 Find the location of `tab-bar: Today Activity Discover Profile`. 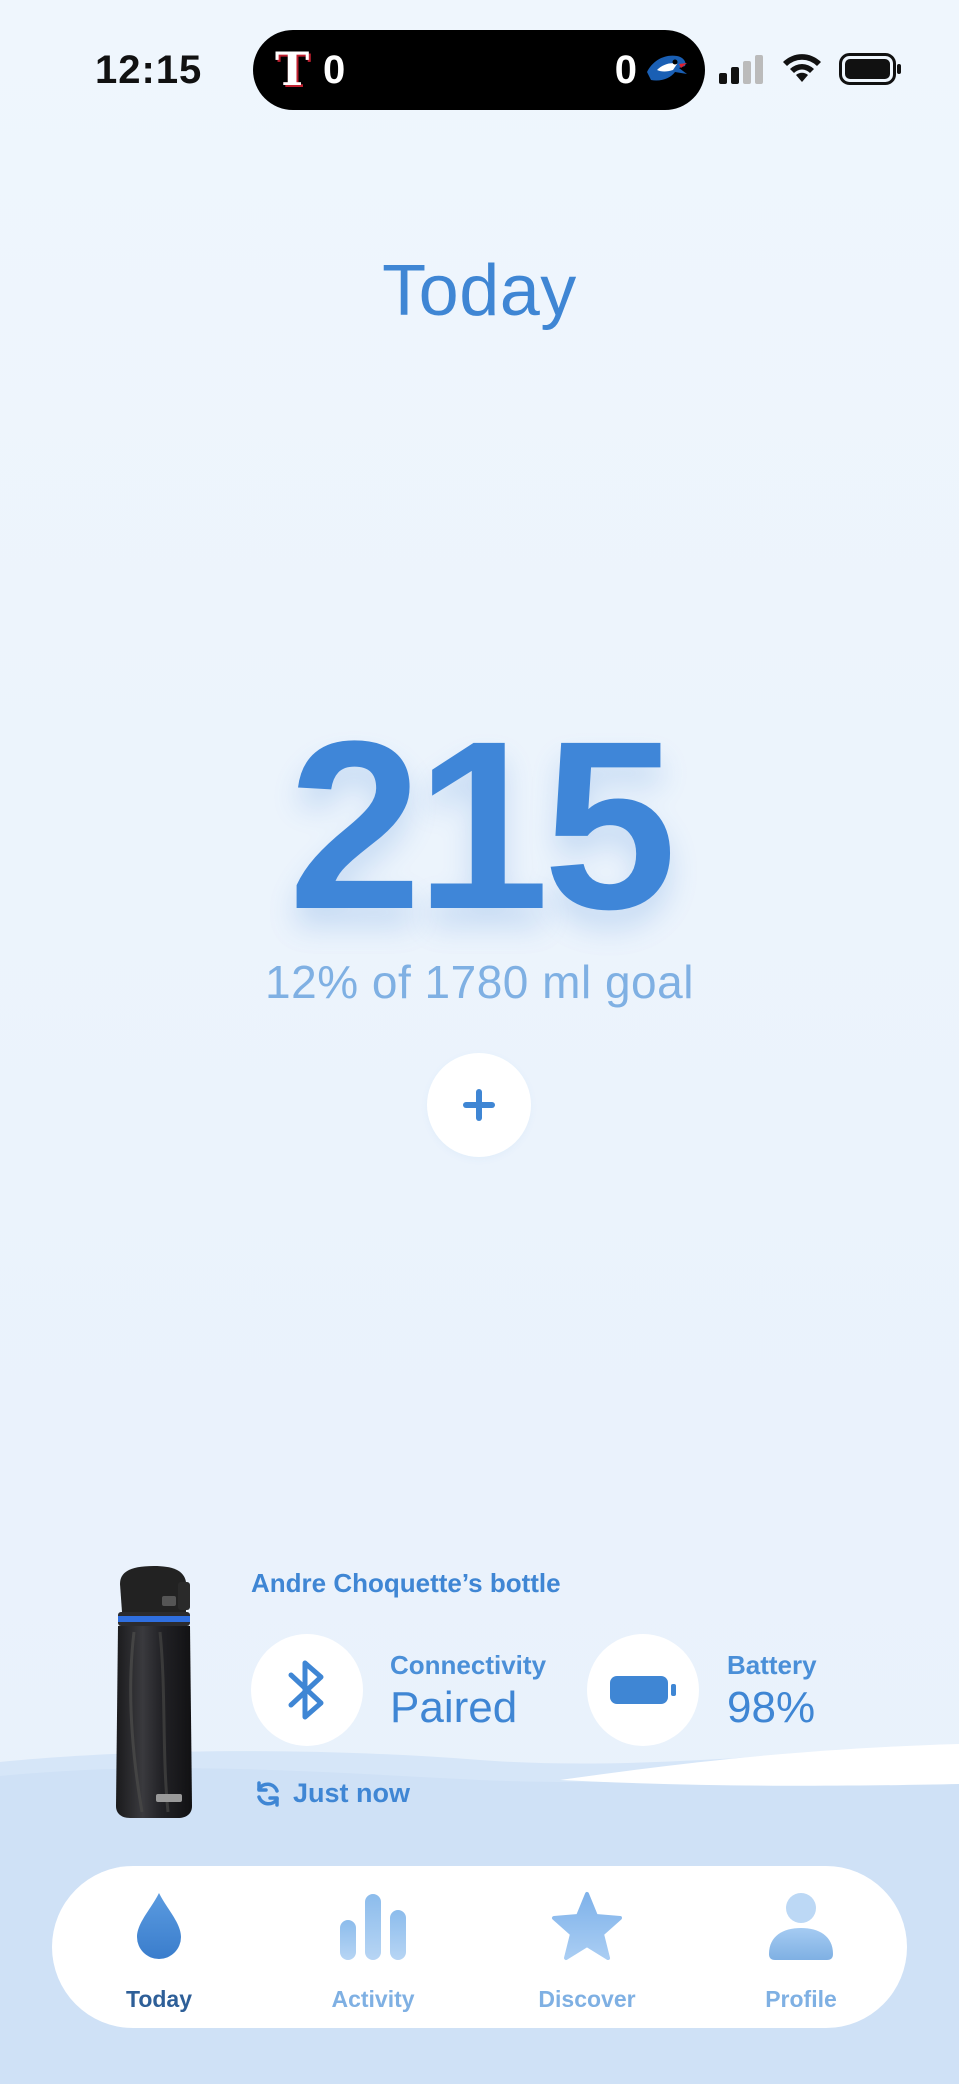

tab-bar: Today Activity Discover Profile is located at coordinates (479, 1947).